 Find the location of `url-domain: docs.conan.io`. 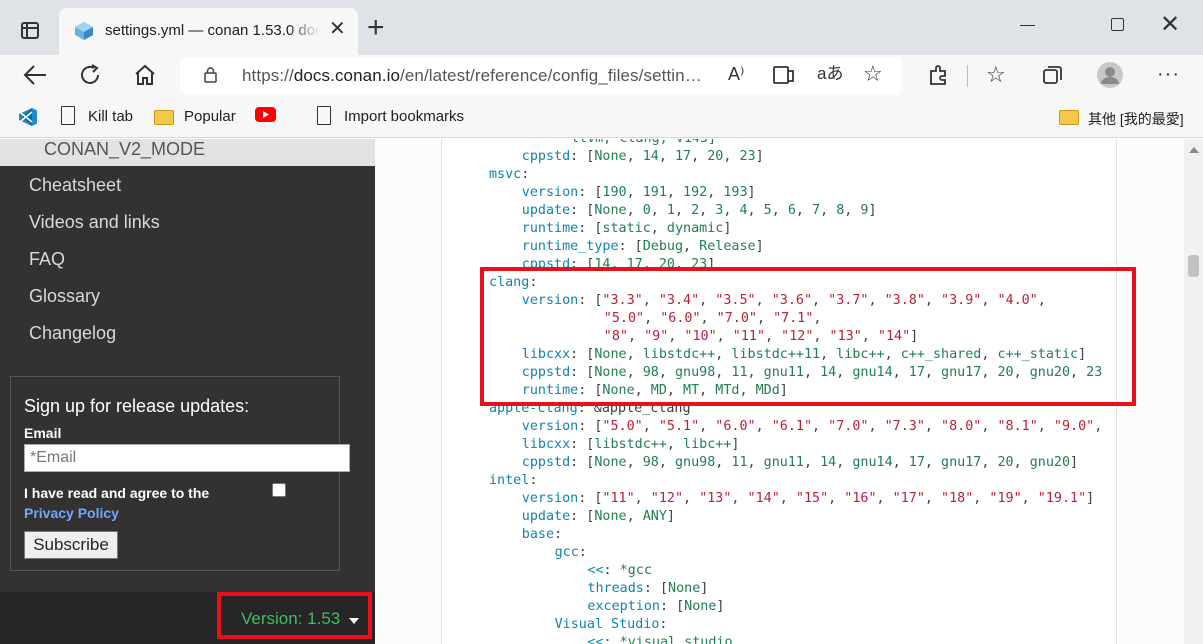

url-domain: docs.conan.io is located at coordinates (347, 75).